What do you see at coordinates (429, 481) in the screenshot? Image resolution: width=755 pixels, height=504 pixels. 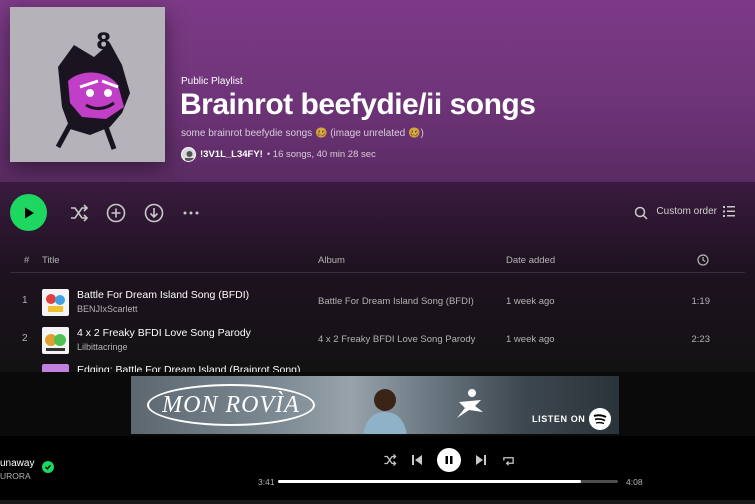 I see `progress-fill` at bounding box center [429, 481].